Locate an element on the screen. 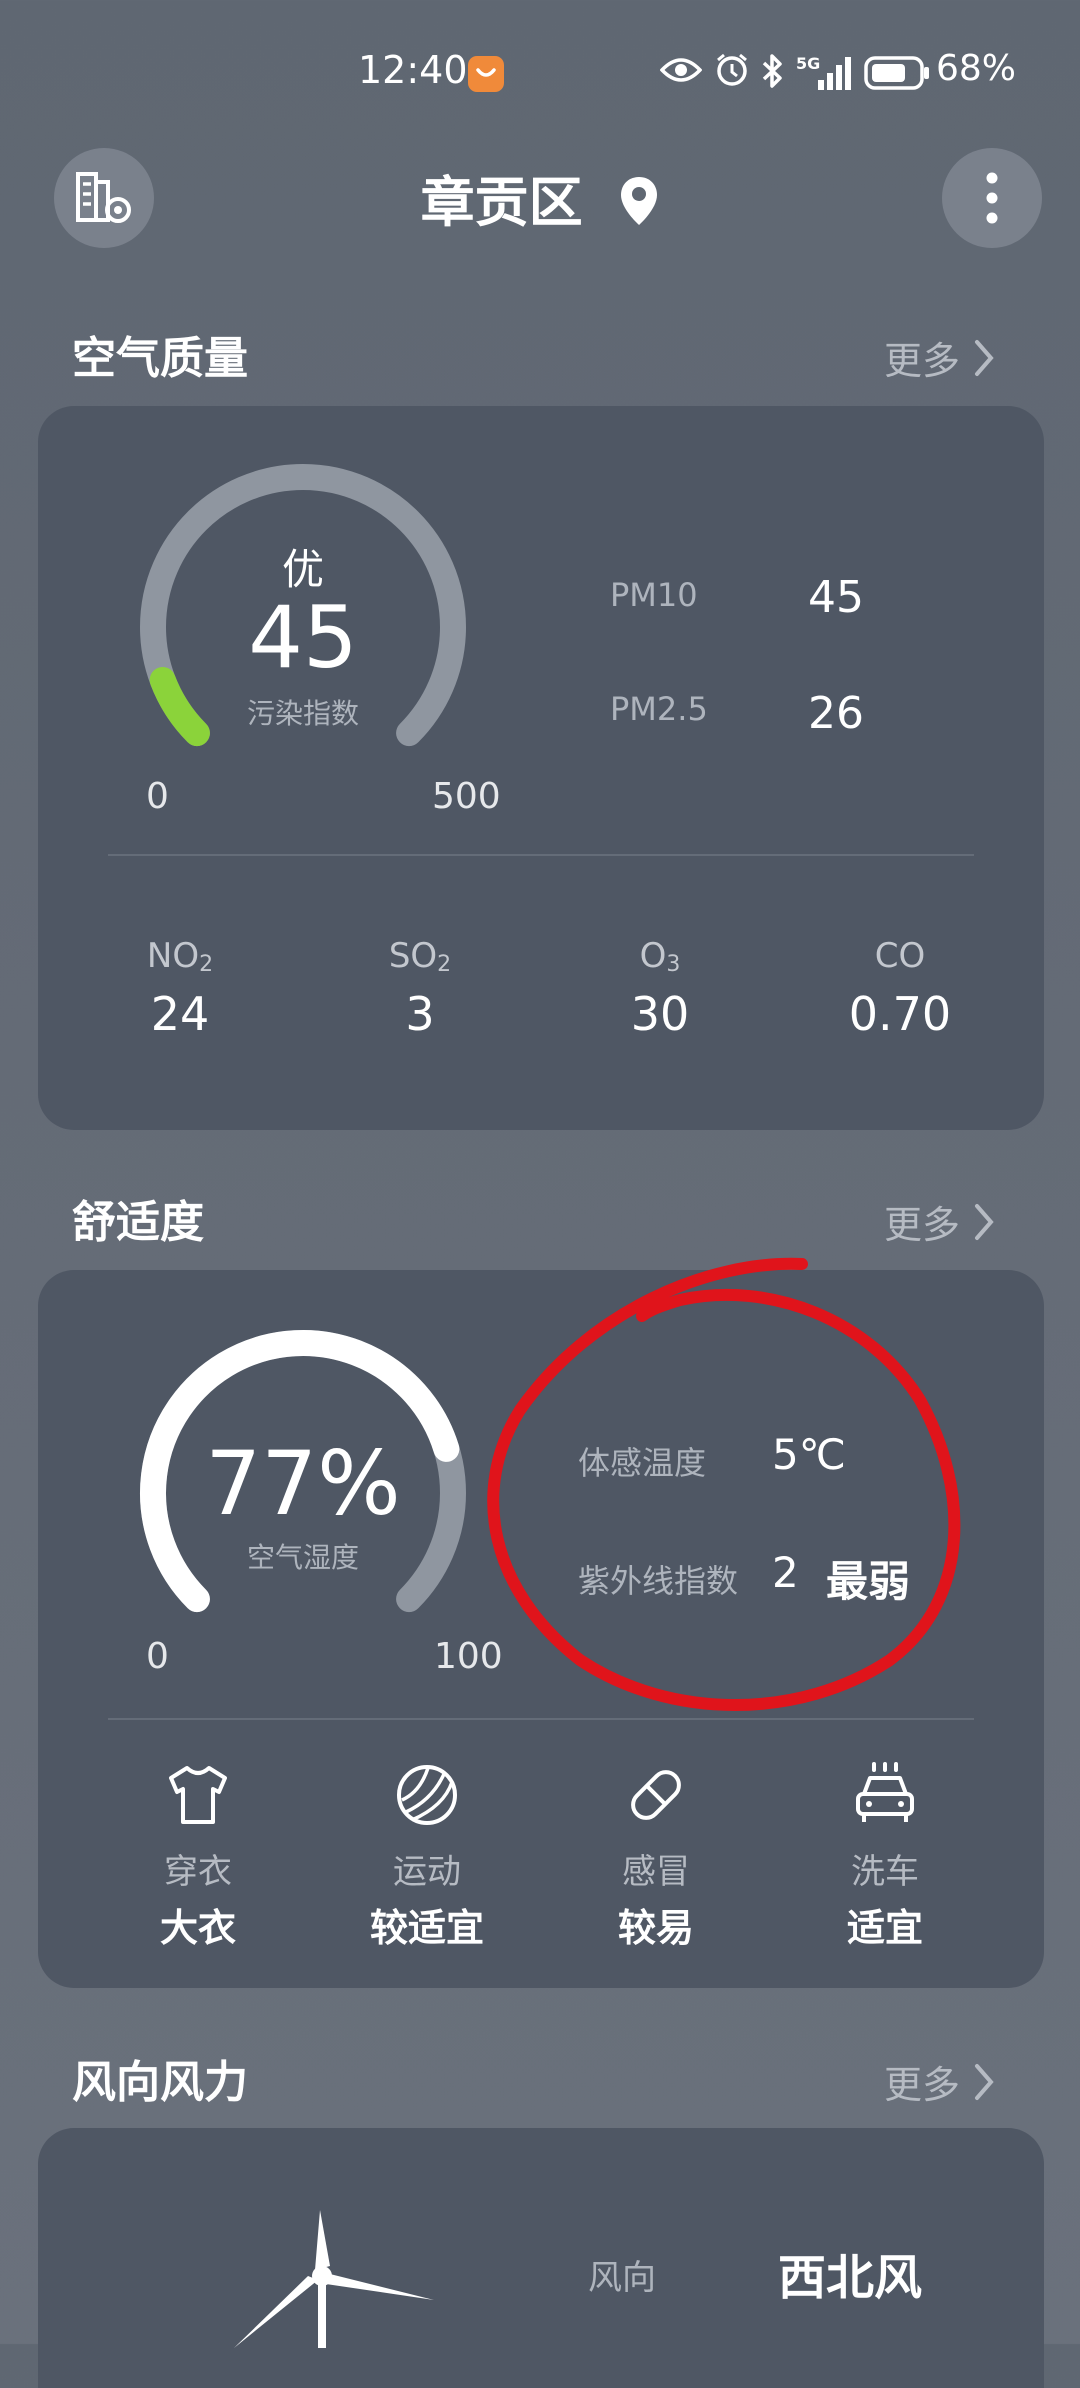  pollutant-so2: SO2 3 is located at coordinates (420, 988).